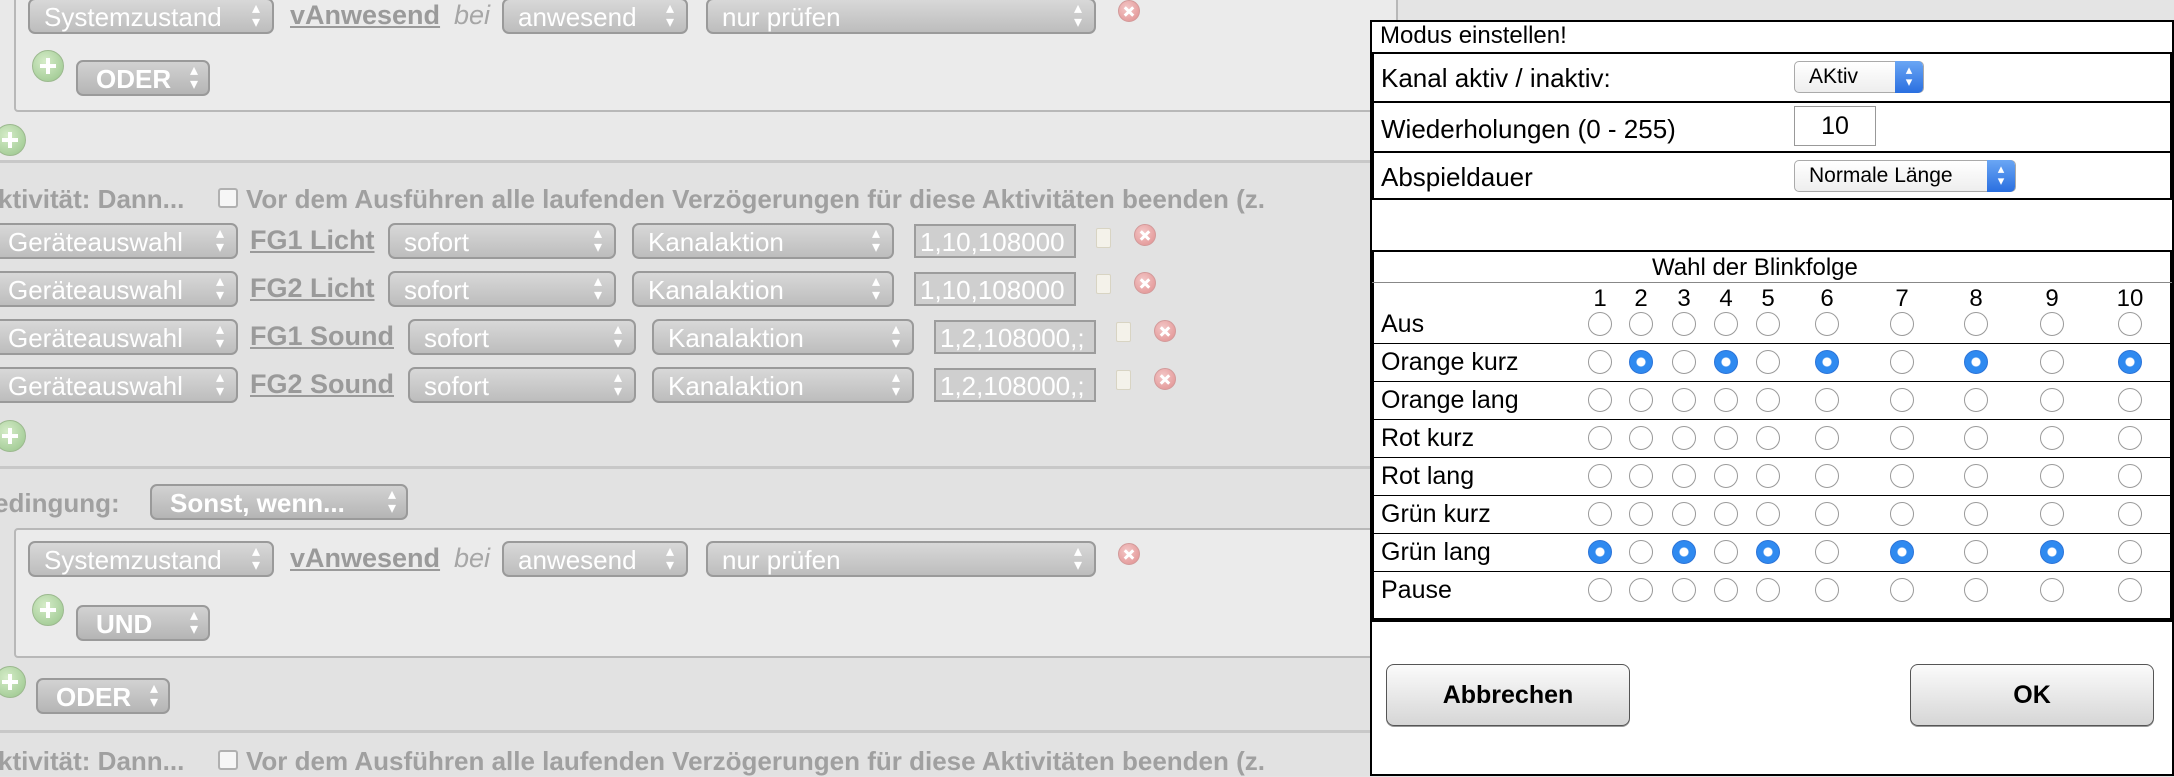 The image size is (2174, 777). Describe the element at coordinates (312, 240) in the screenshot. I see `device-link: FG1 Licht` at that location.